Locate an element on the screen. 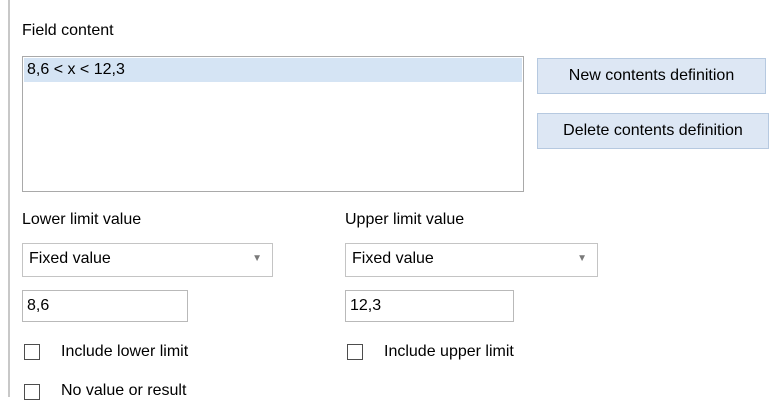  include-upper-limit-label: Include upper limit is located at coordinates (449, 351).